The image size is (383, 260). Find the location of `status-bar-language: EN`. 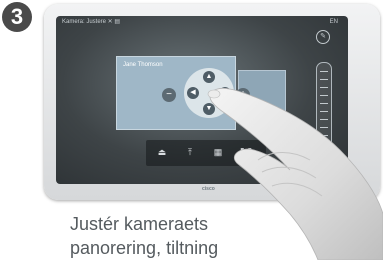

status-bar-language: EN is located at coordinates (333, 22).